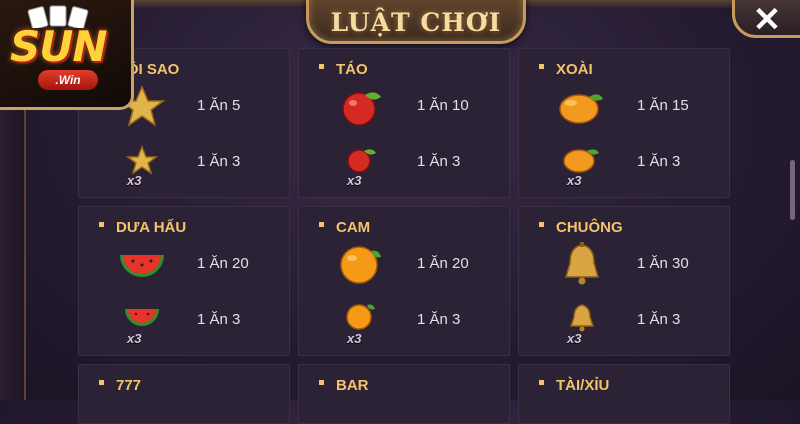  What do you see at coordinates (59, 46) in the screenshot?
I see `logo-main-text: SUN` at bounding box center [59, 46].